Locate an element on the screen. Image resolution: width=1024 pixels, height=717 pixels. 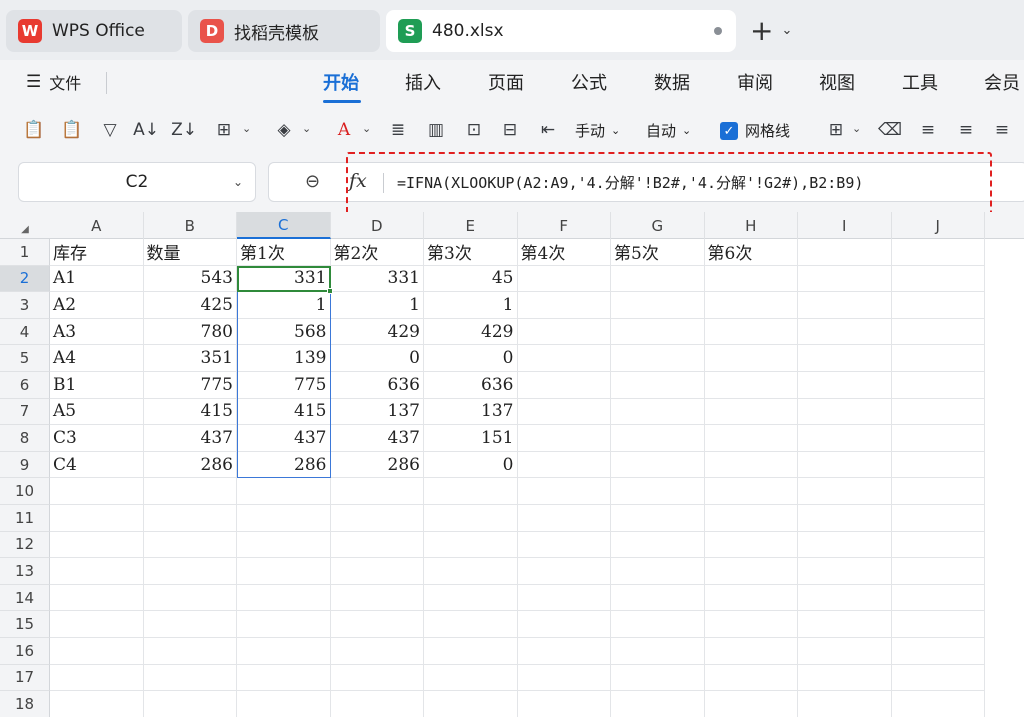
menu-insert: 插入 is located at coordinates (423, 82).